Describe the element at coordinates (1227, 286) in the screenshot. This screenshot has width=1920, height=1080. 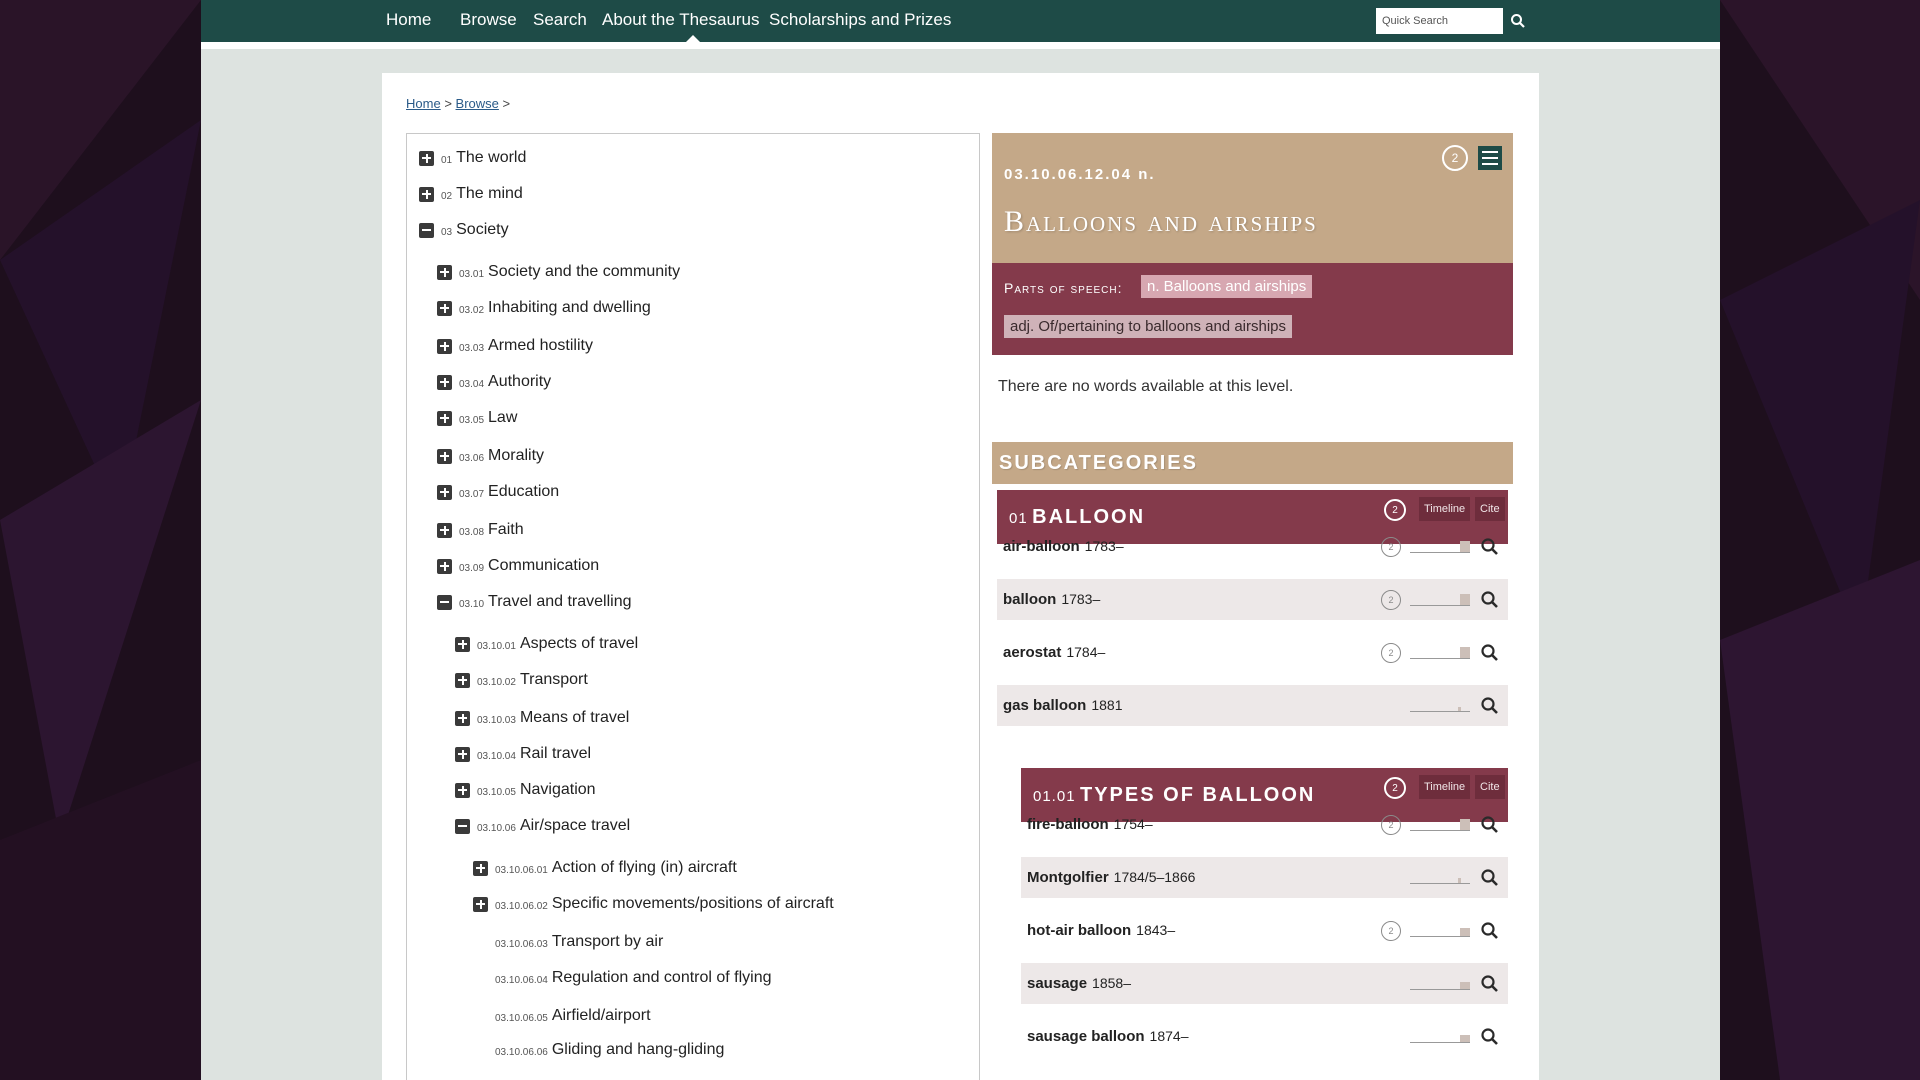
I see `pos-chip-noun: n. Balloons and airships` at that location.